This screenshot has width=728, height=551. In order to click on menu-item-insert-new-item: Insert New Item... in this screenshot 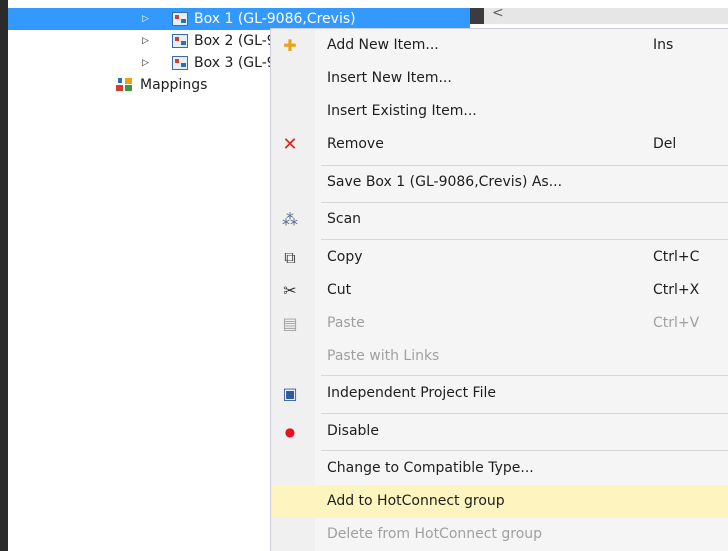, I will do `click(499, 78)`.